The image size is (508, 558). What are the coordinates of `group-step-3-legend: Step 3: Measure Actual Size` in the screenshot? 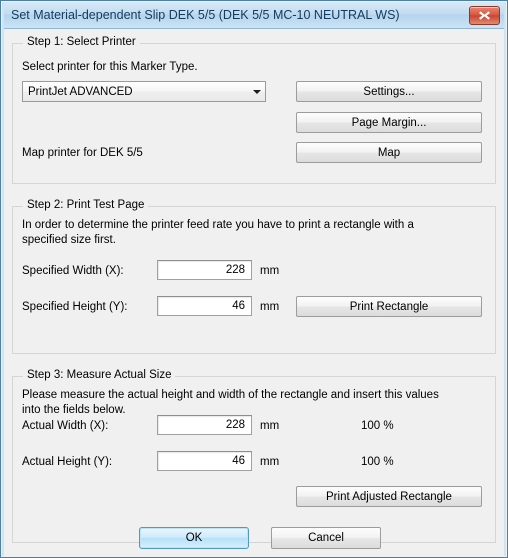 It's located at (99, 375).